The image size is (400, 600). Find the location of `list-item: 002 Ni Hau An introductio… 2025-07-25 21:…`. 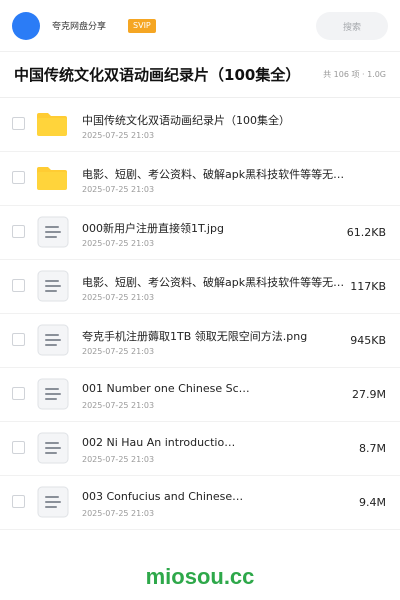

list-item: 002 Ni Hau An introductio… 2025-07-25 21:… is located at coordinates (200, 449).